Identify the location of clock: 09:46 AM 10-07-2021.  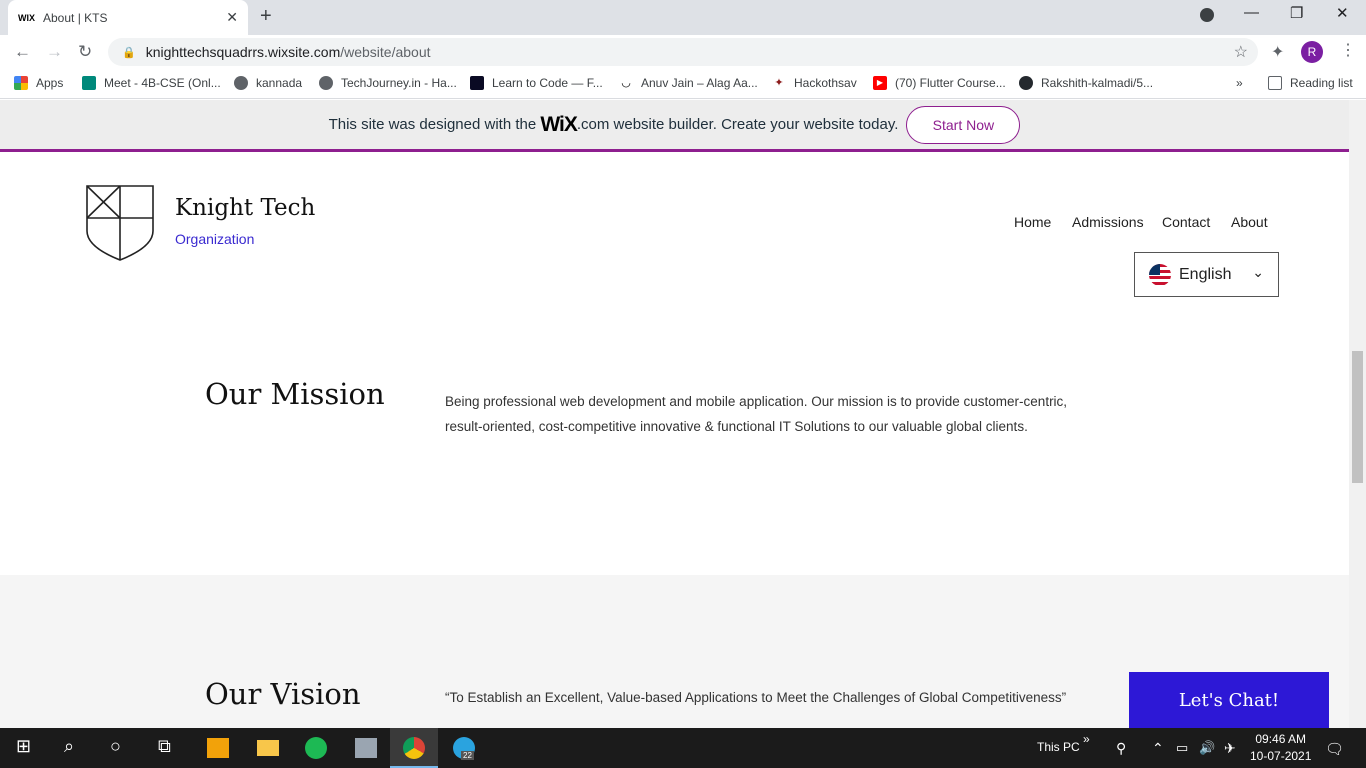
(1280, 748).